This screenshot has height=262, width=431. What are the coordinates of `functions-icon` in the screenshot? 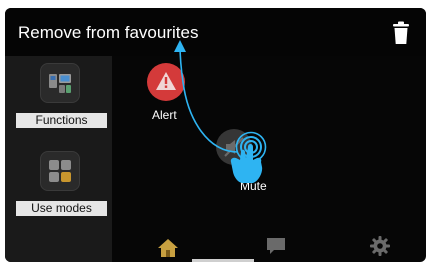 It's located at (60, 83).